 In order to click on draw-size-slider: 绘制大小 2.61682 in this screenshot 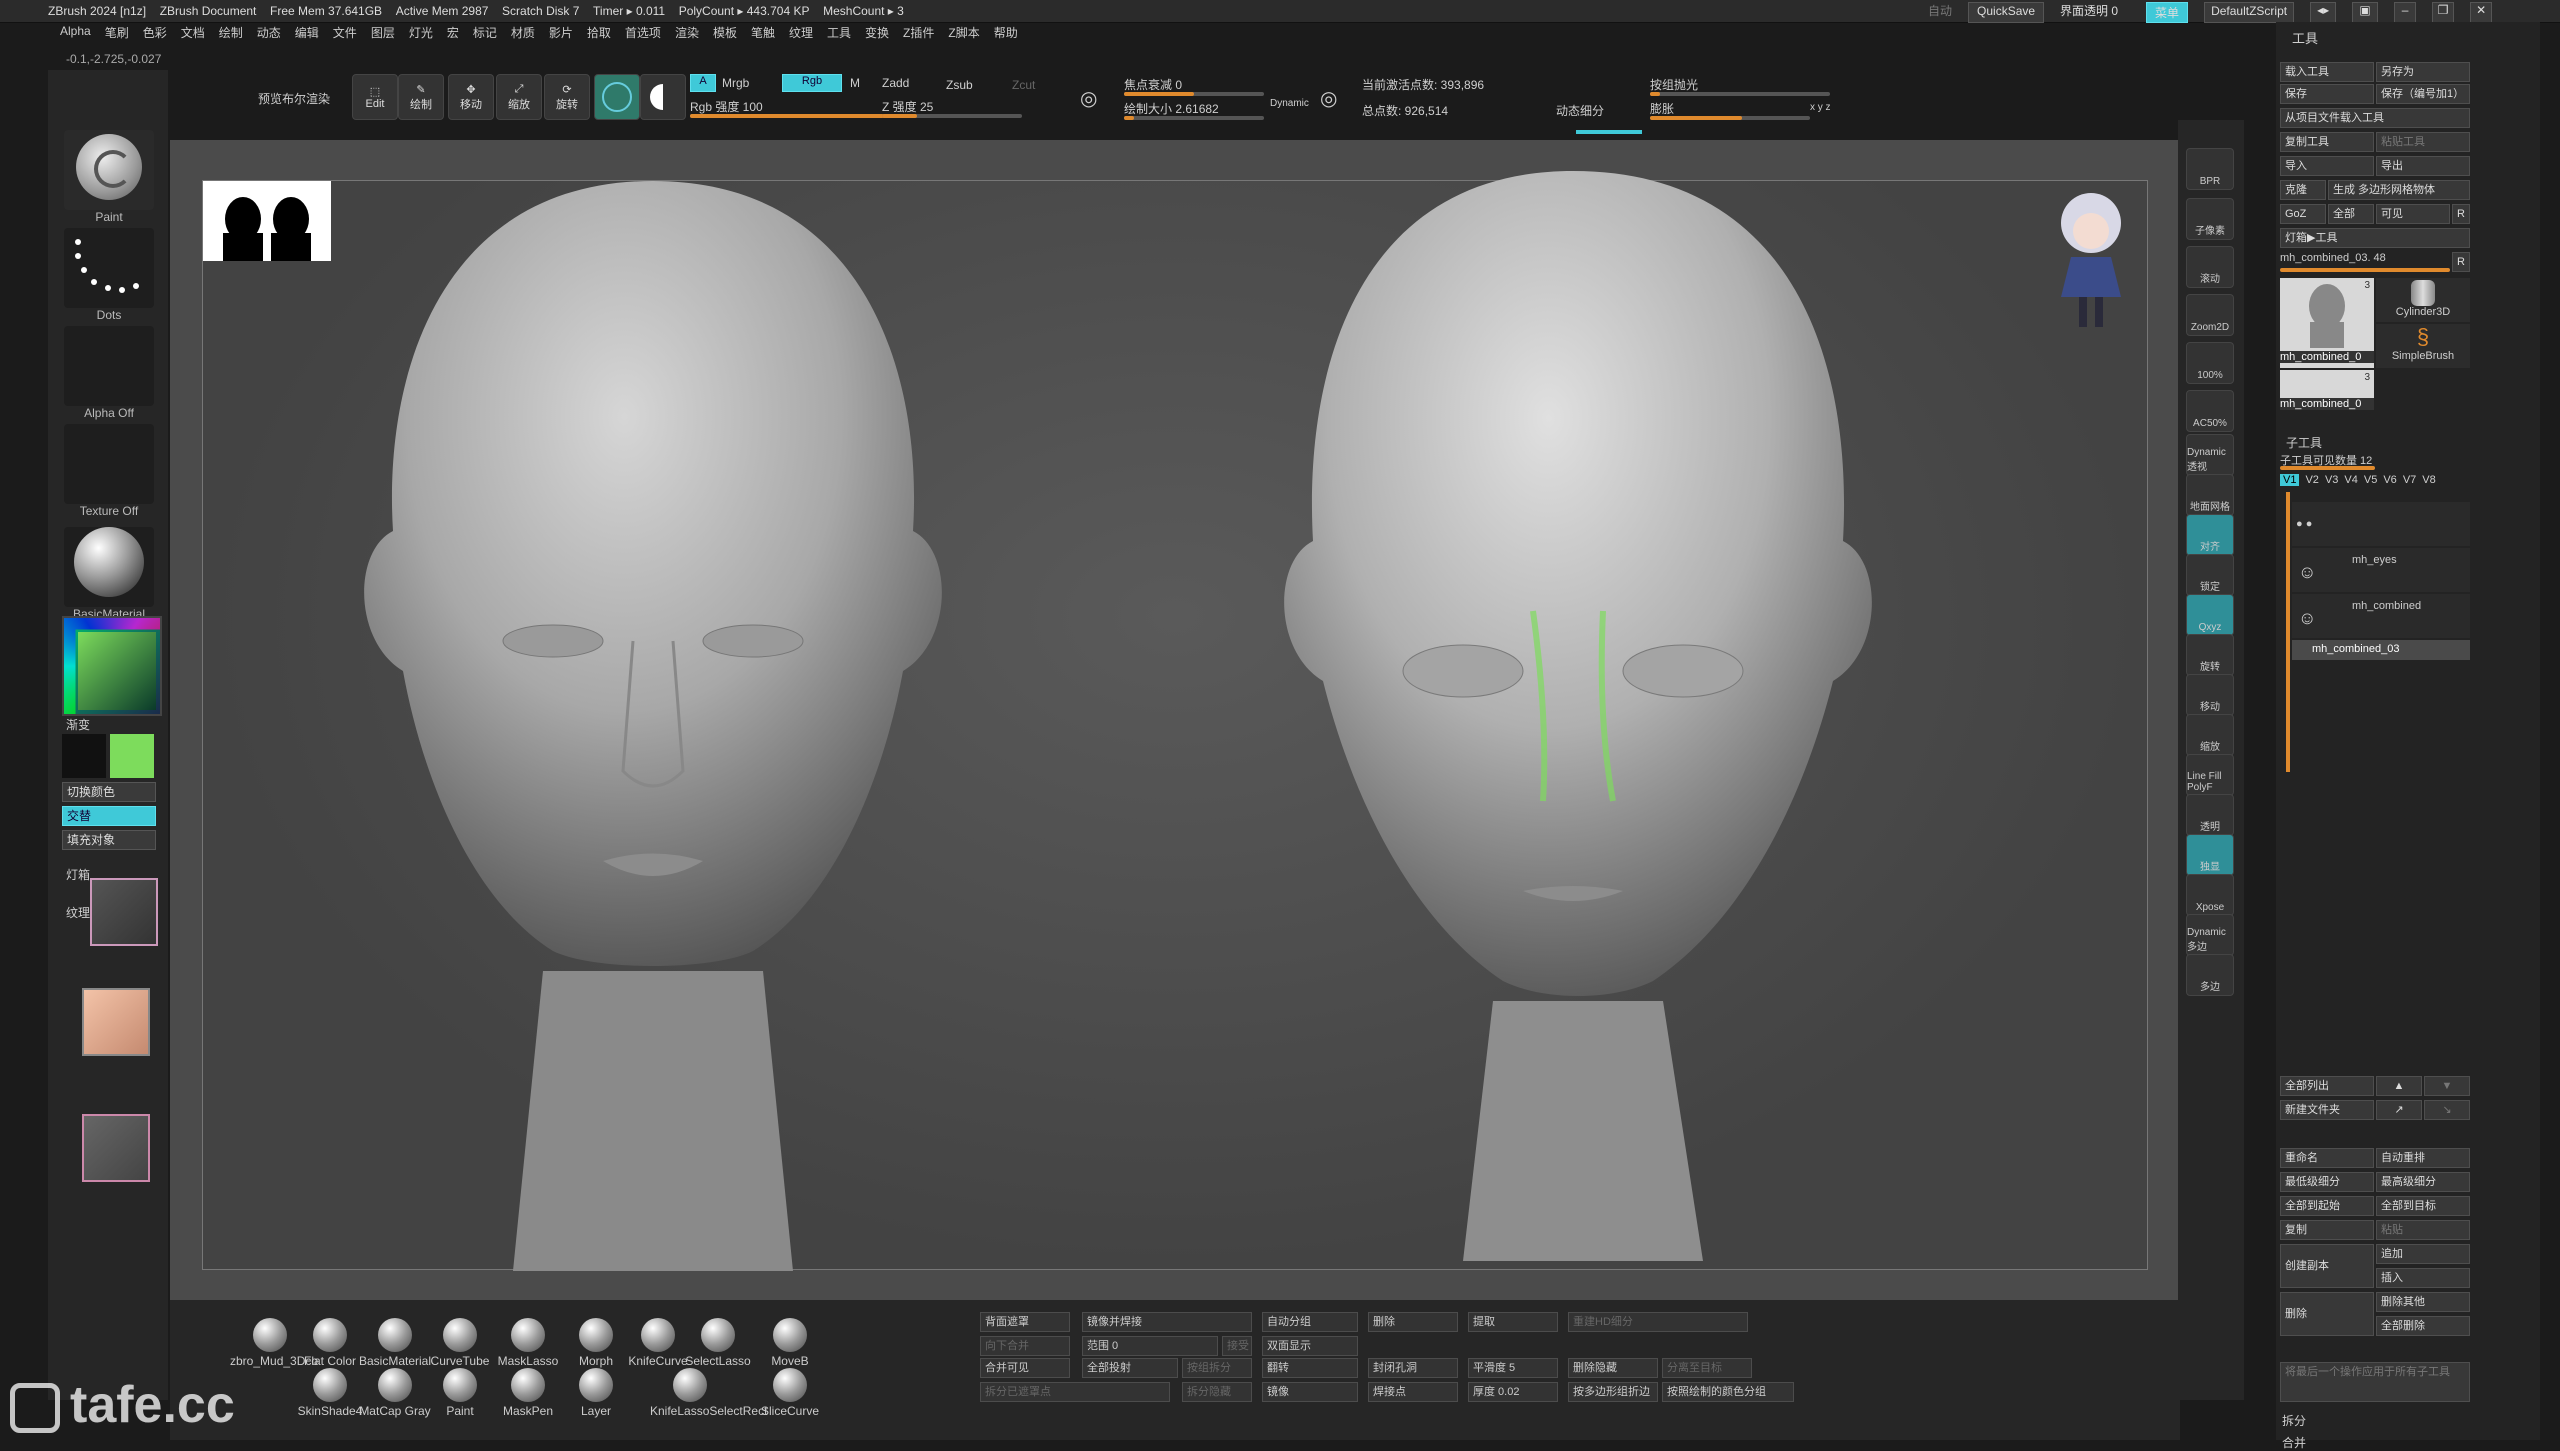, I will do `click(1194, 110)`.